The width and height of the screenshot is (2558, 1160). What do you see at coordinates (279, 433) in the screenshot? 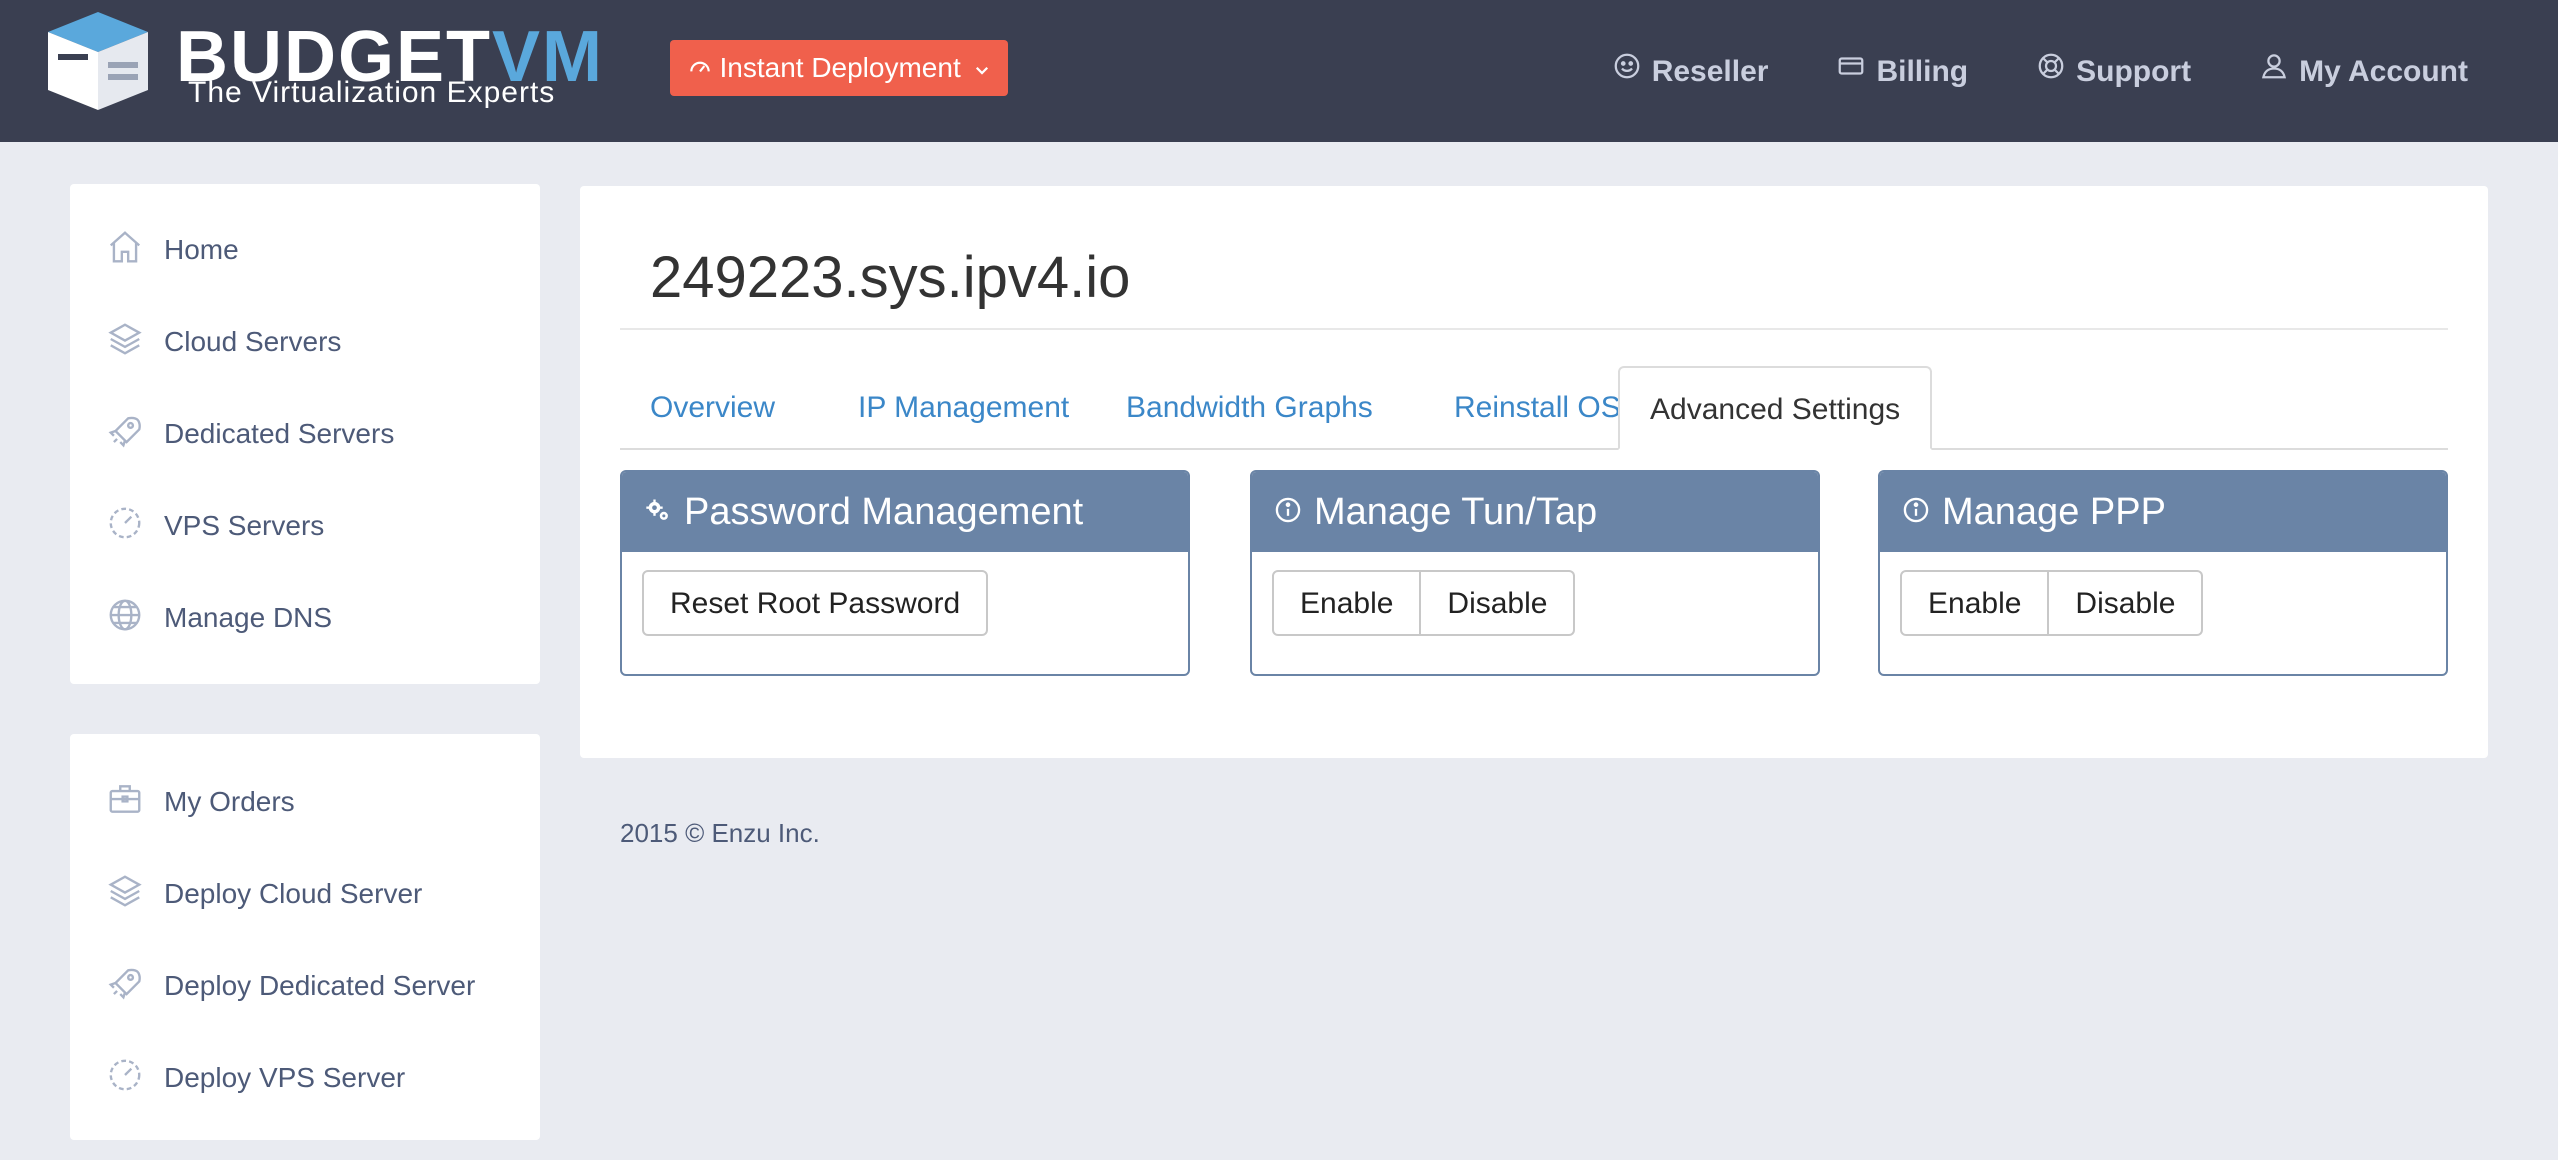
I see `sidebar-item-label: Dedicated Servers` at bounding box center [279, 433].